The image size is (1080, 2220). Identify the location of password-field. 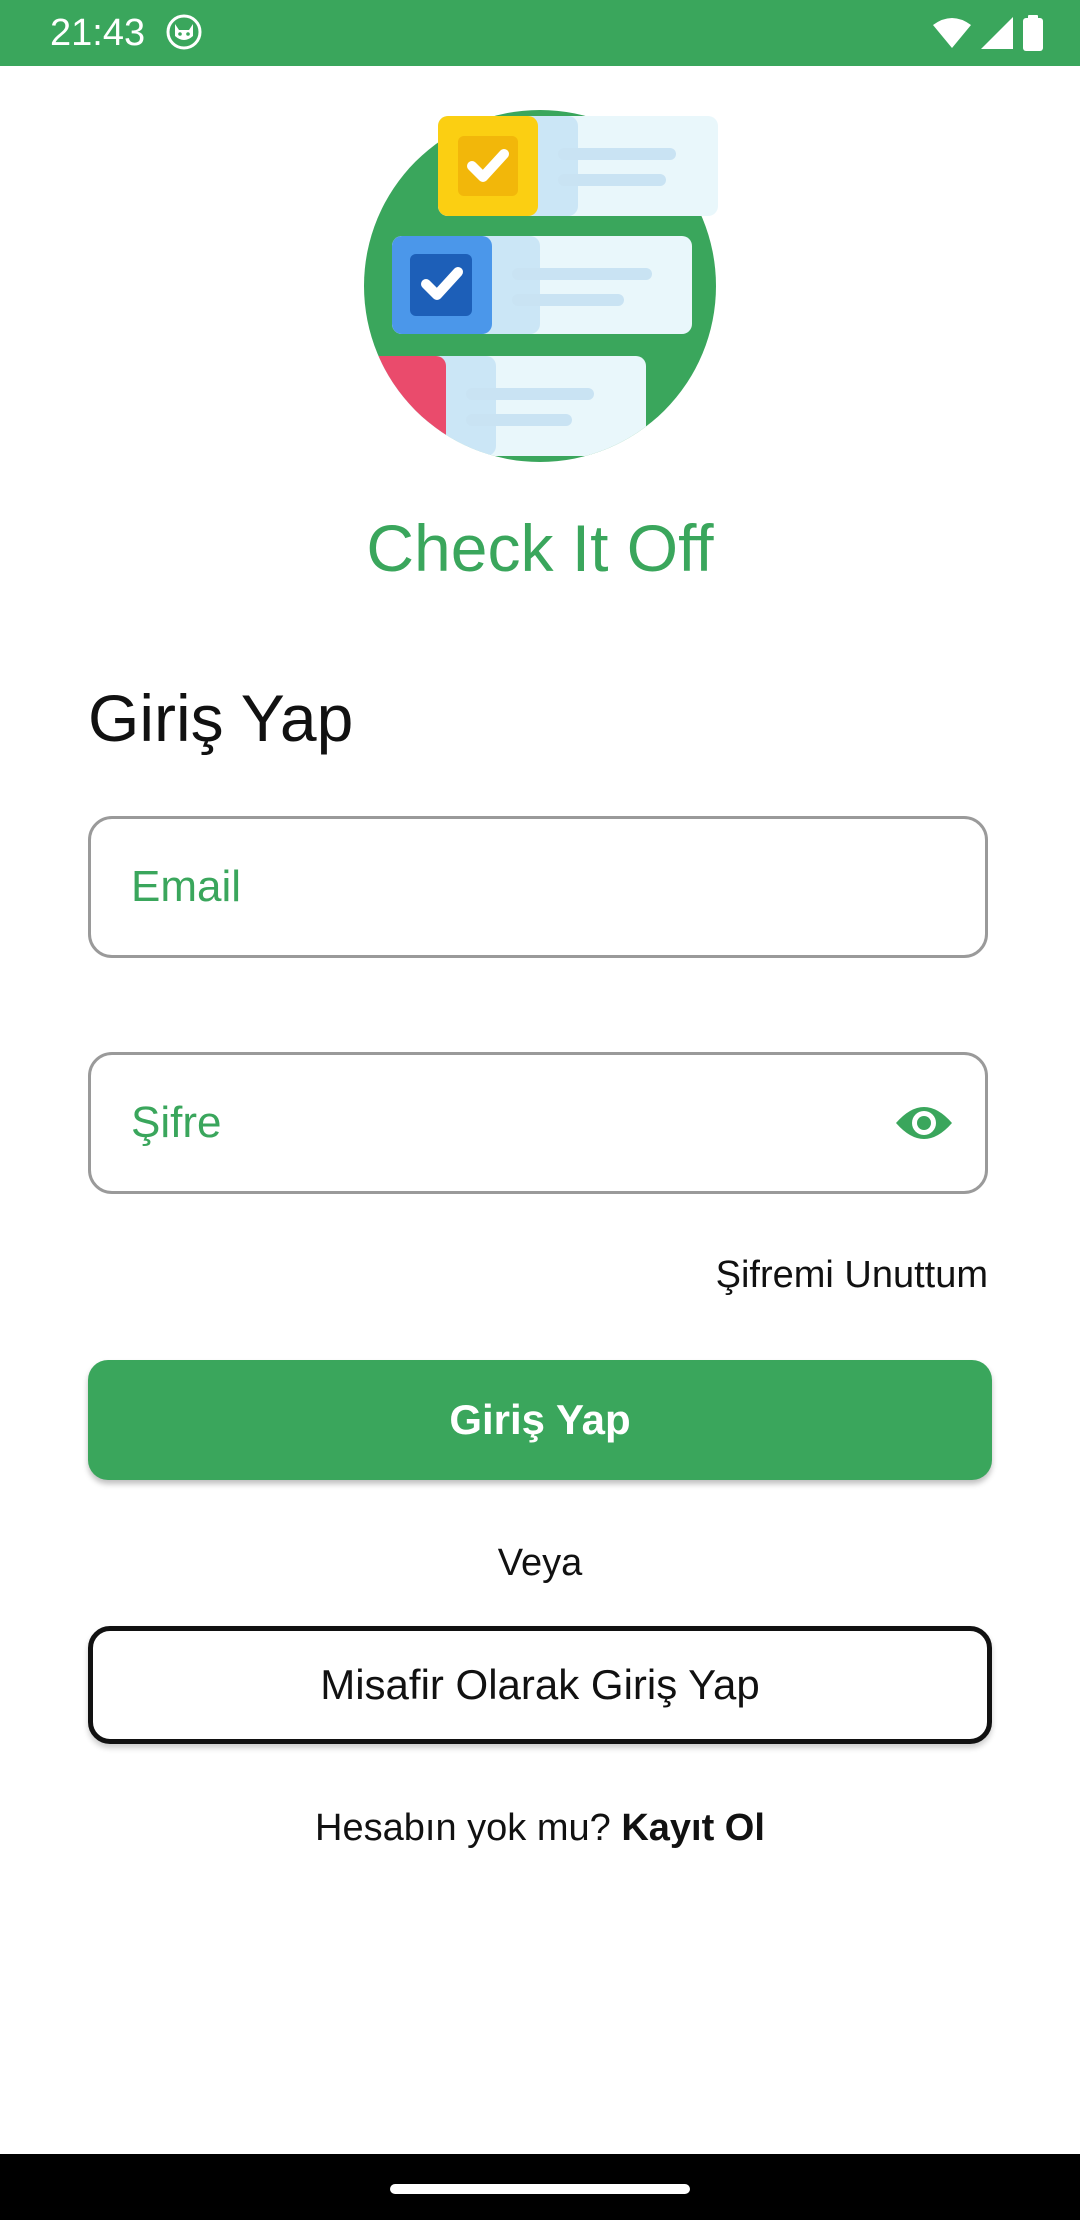
(538, 1123).